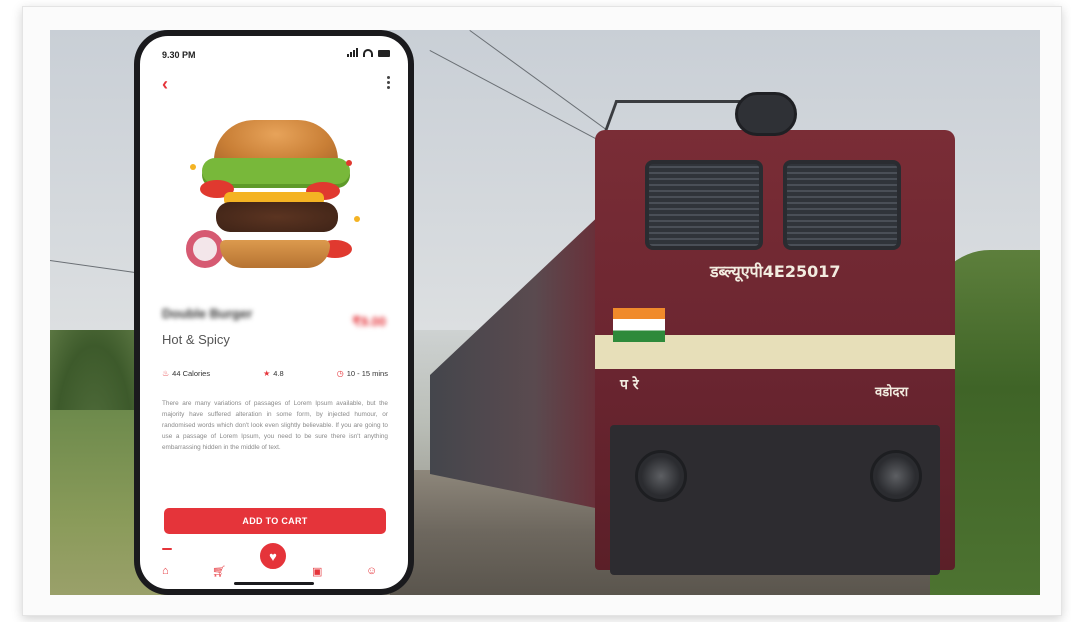  What do you see at coordinates (384, 53) in the screenshot?
I see `battery-icon` at bounding box center [384, 53].